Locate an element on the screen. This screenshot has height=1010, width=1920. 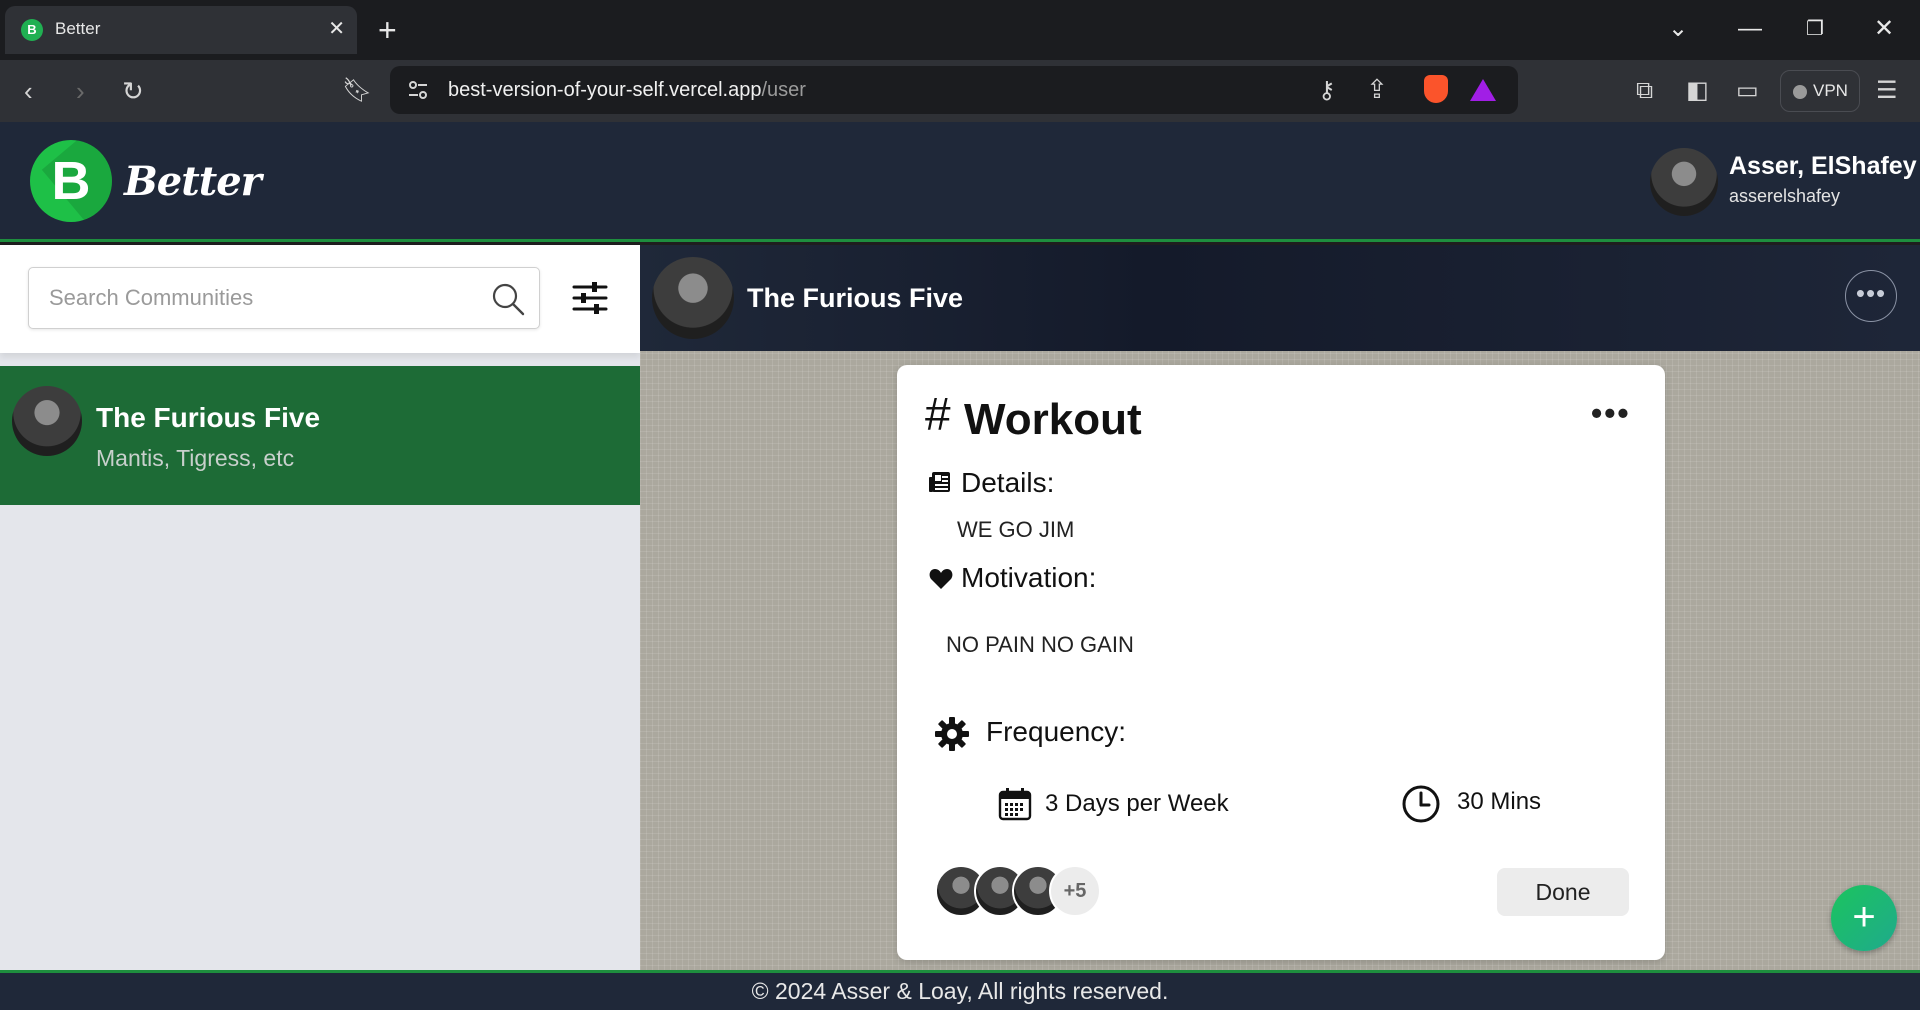
community-options-button: ••• is located at coordinates (1871, 296).